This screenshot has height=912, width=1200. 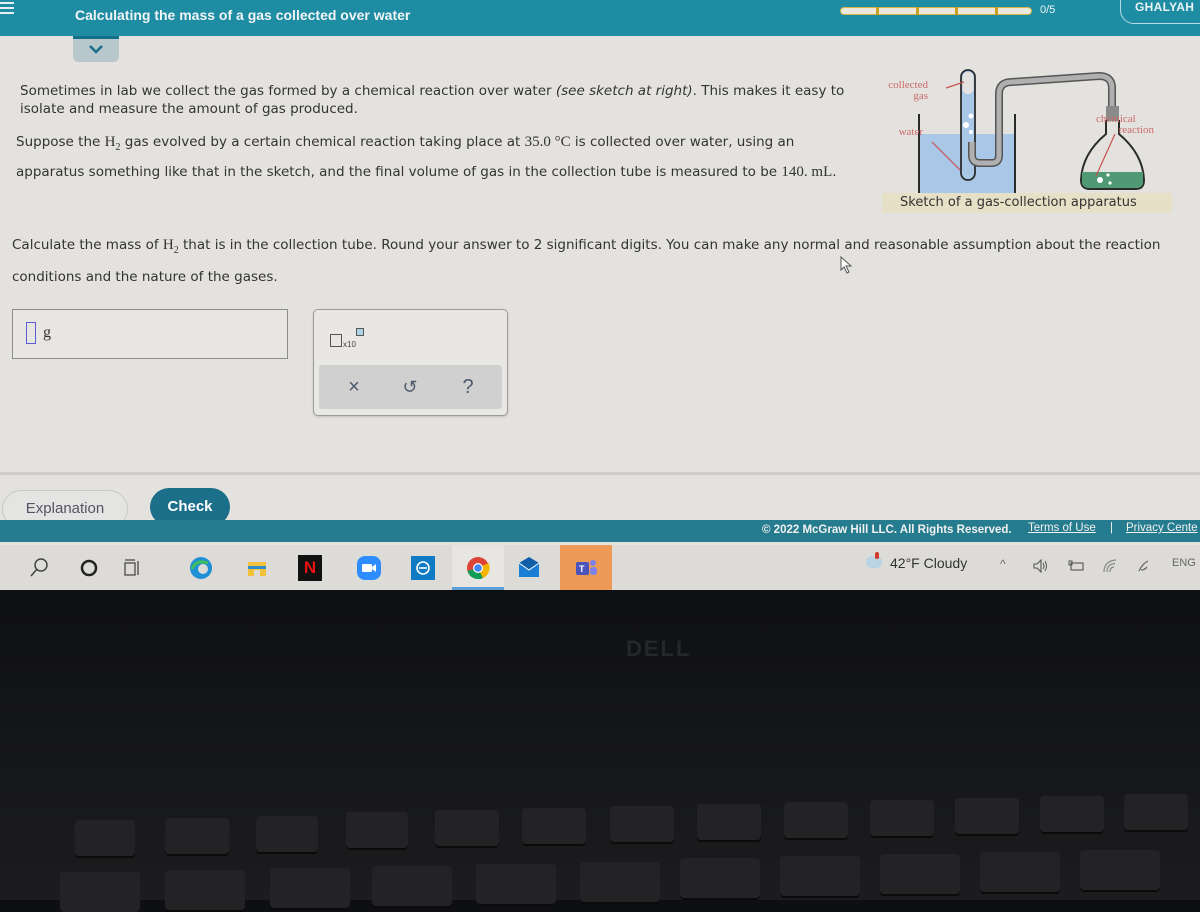 I want to click on user-name: GHALYAH, so click(x=1164, y=7).